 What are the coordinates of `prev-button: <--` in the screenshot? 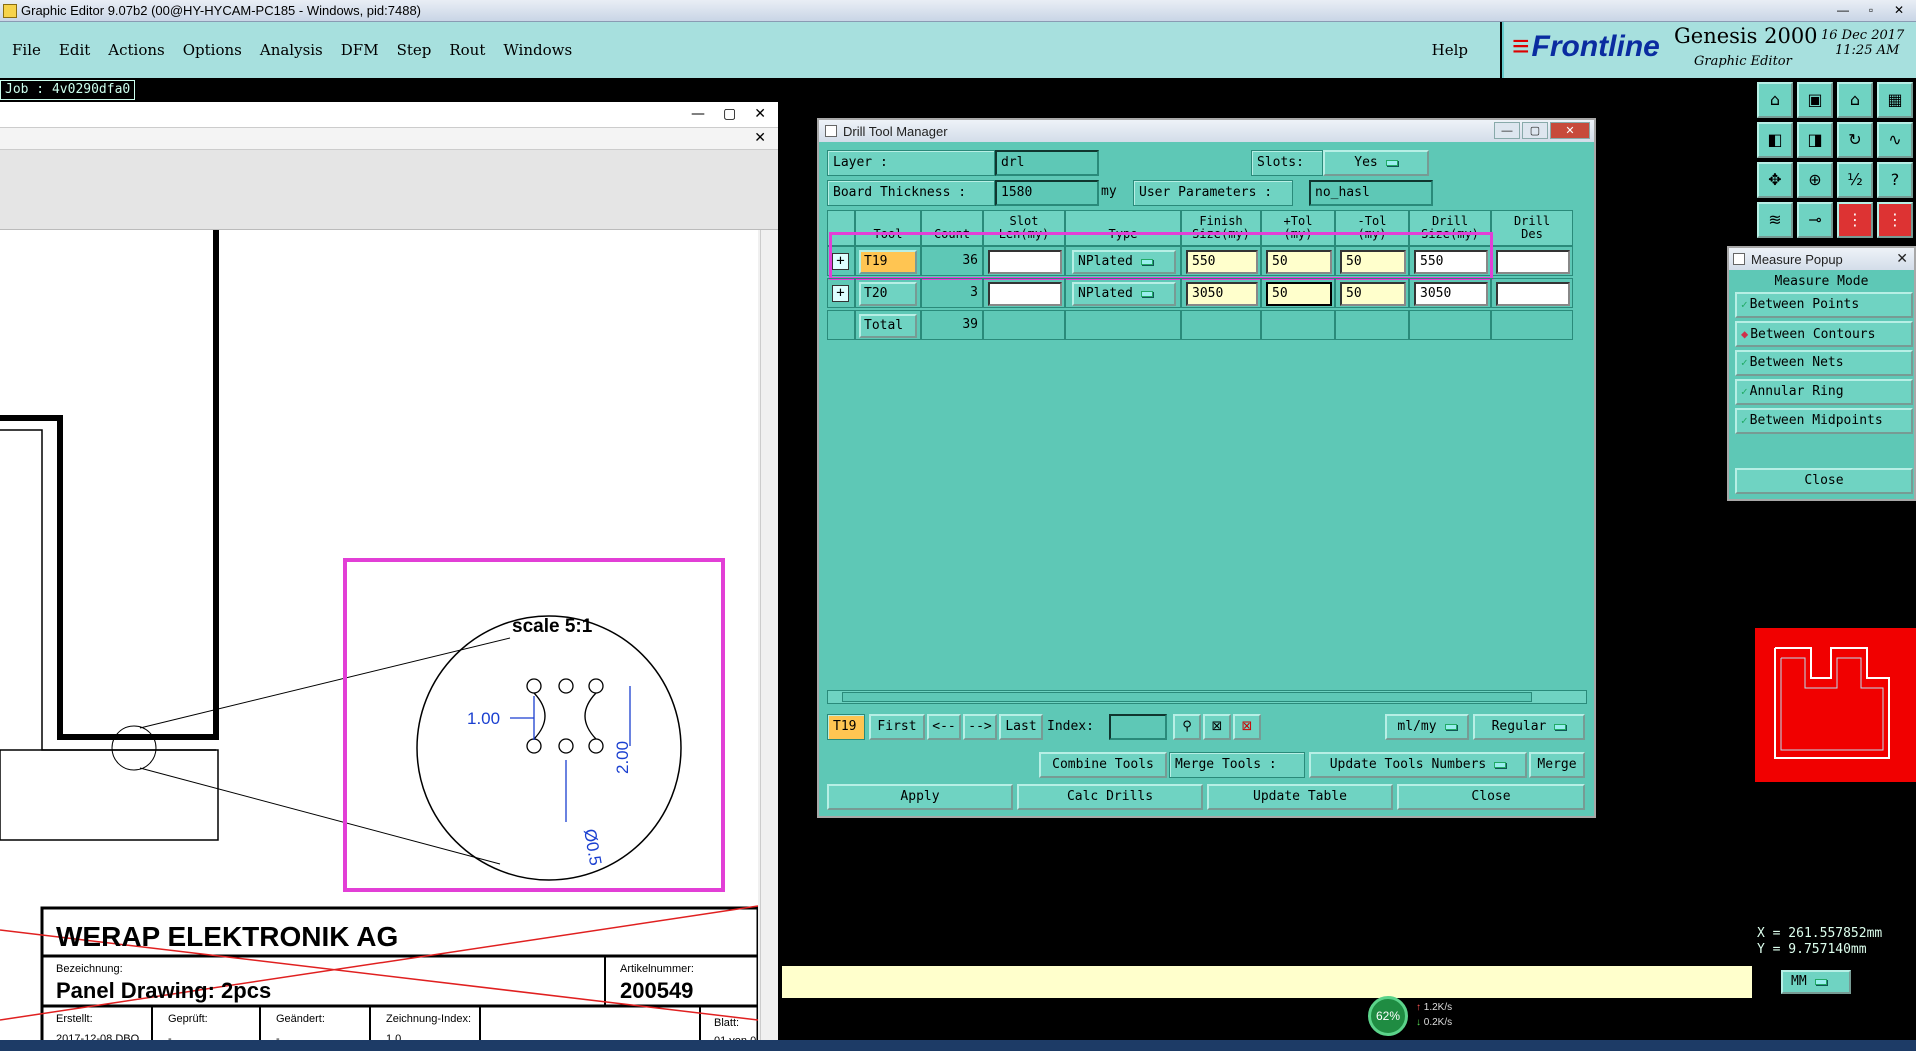 It's located at (944, 727).